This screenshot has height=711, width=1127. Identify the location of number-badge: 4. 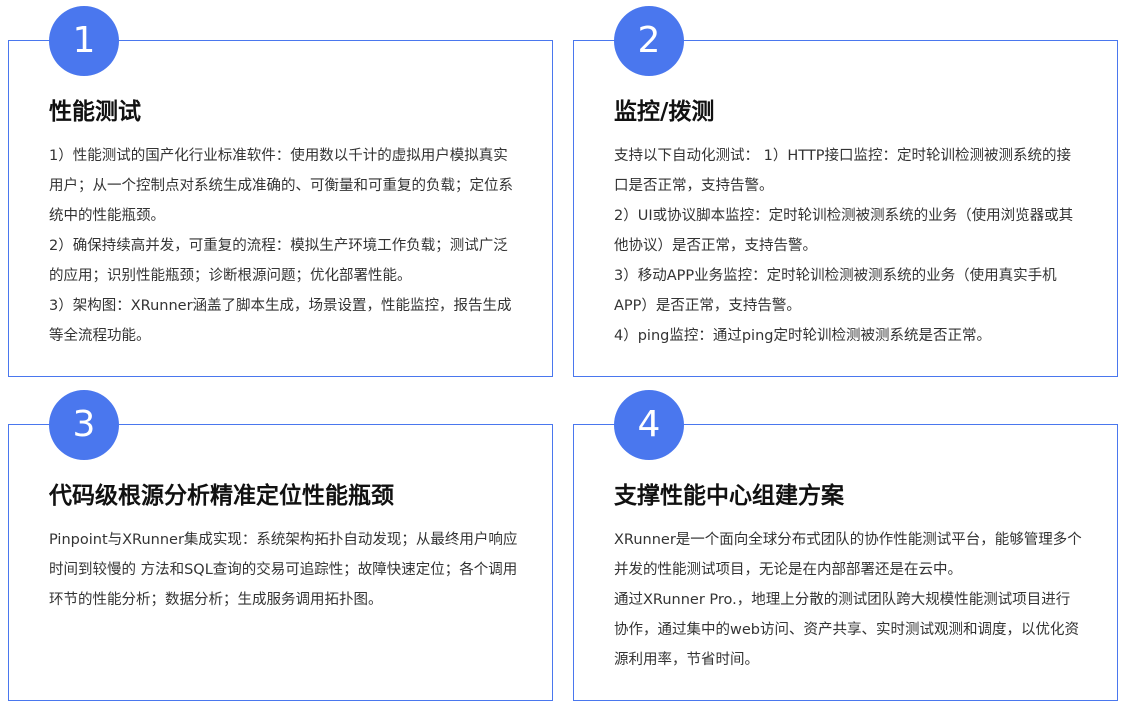
(649, 425).